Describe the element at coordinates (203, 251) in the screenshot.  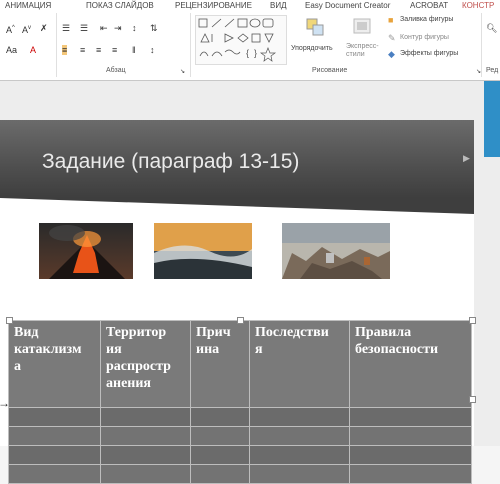
I see `tsunami-photo` at that location.